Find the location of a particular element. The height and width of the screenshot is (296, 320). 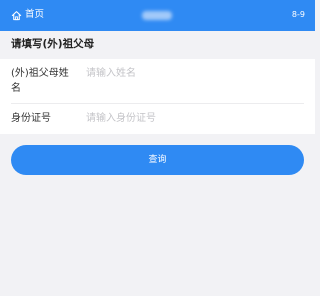

name-row: (外)祖父母姓名 is located at coordinates (157, 81).